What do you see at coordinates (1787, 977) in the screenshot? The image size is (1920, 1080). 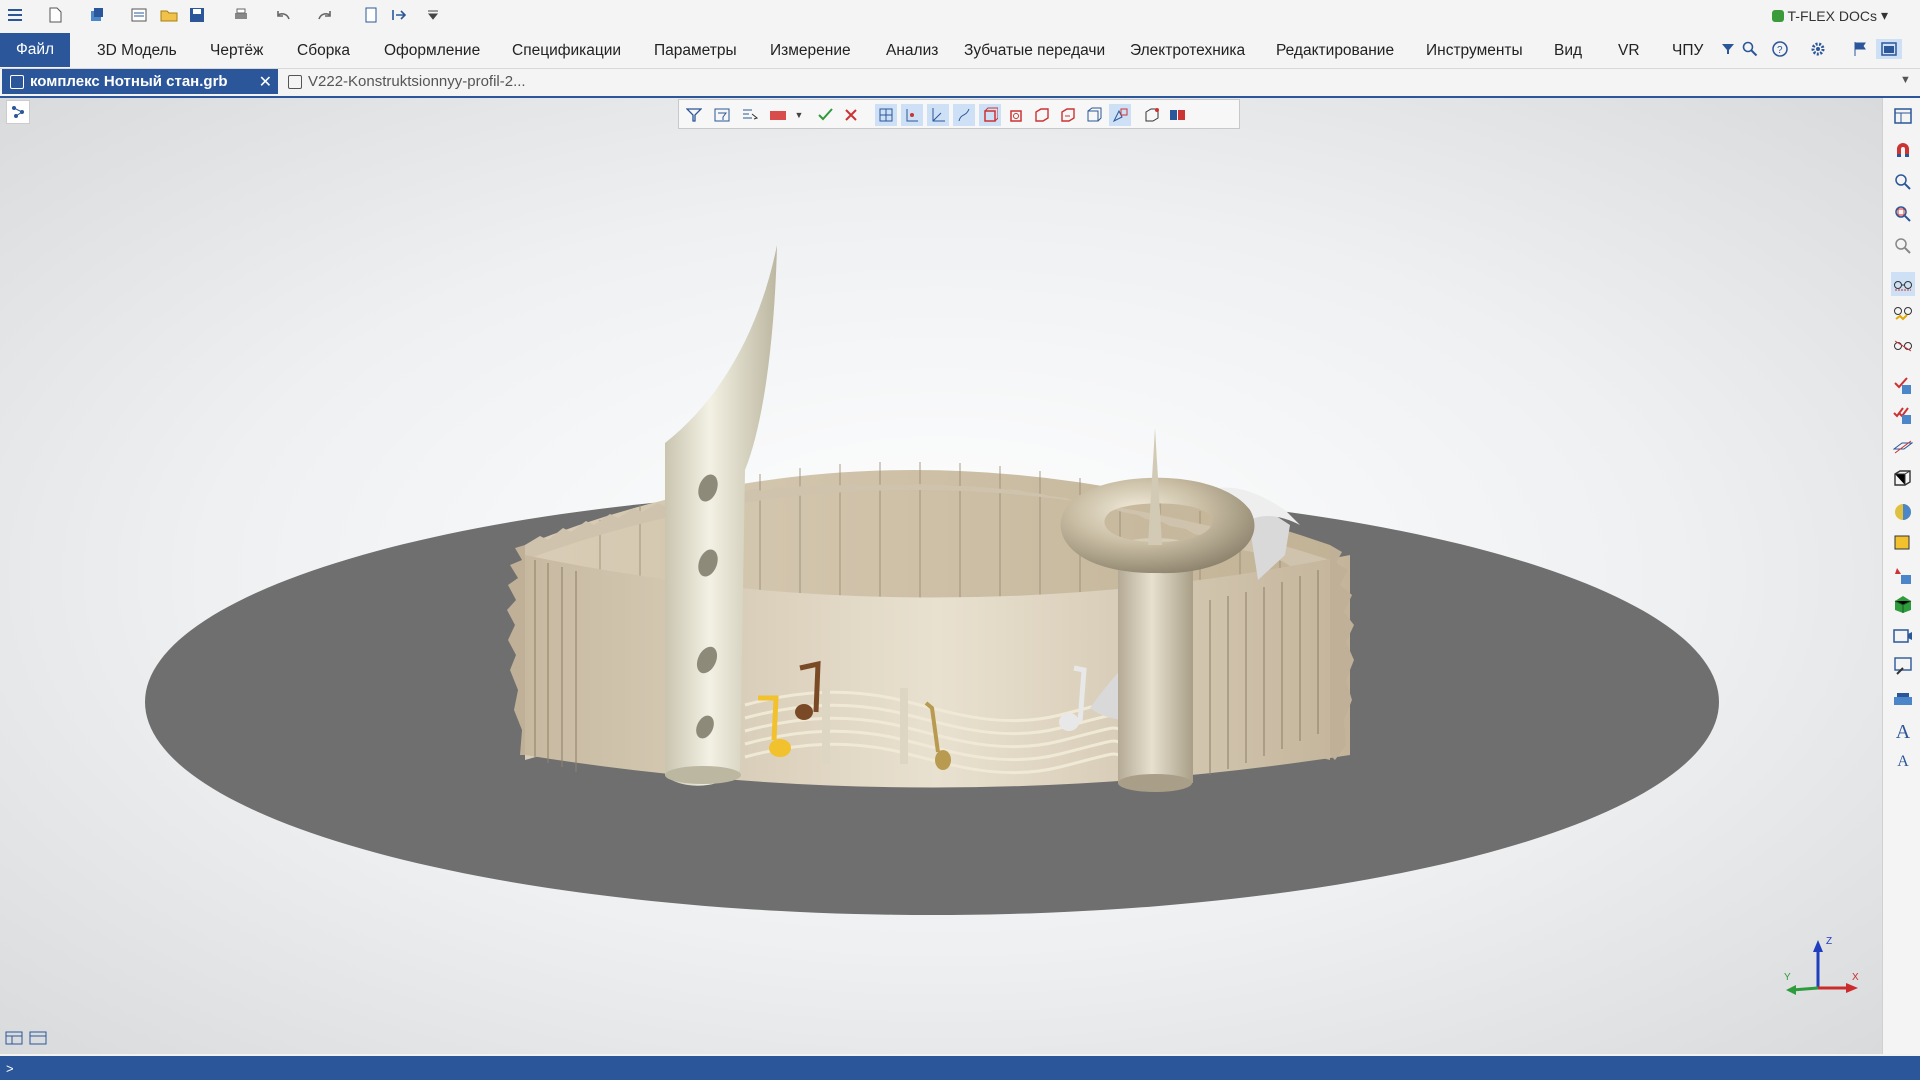 I see `axis-y-label: Y` at bounding box center [1787, 977].